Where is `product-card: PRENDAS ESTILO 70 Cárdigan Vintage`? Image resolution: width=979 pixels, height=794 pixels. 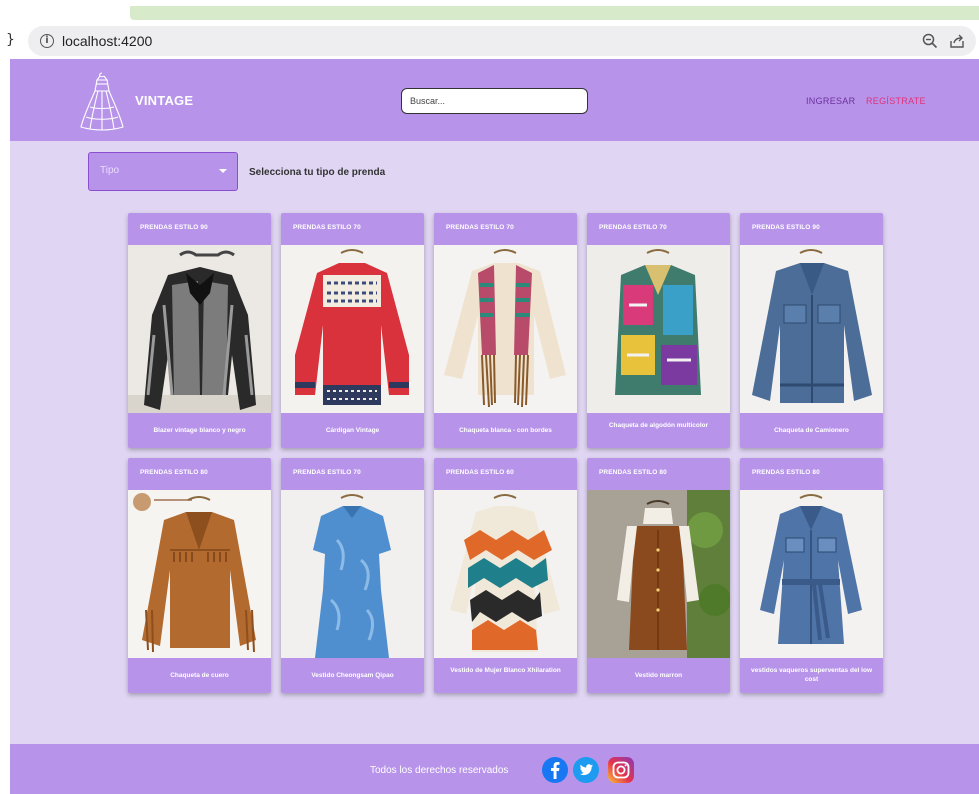
product-card: PRENDAS ESTILO 70 Cárdigan Vintage is located at coordinates (352, 330).